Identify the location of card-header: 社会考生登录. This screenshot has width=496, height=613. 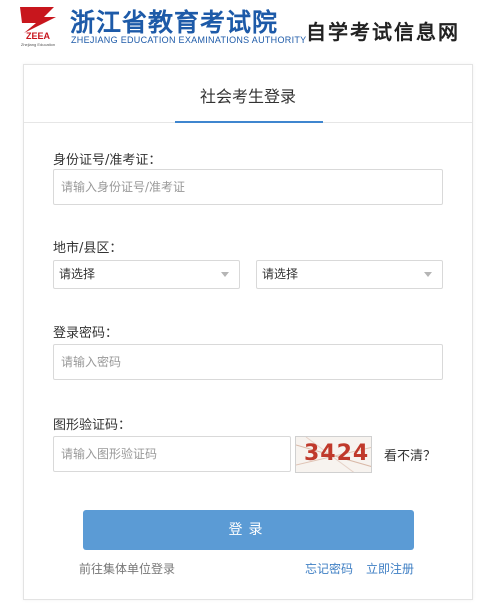
(248, 94).